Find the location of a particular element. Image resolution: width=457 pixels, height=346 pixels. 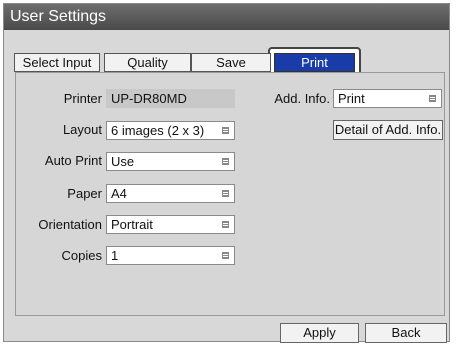

add-info-select: Print is located at coordinates (387, 98).